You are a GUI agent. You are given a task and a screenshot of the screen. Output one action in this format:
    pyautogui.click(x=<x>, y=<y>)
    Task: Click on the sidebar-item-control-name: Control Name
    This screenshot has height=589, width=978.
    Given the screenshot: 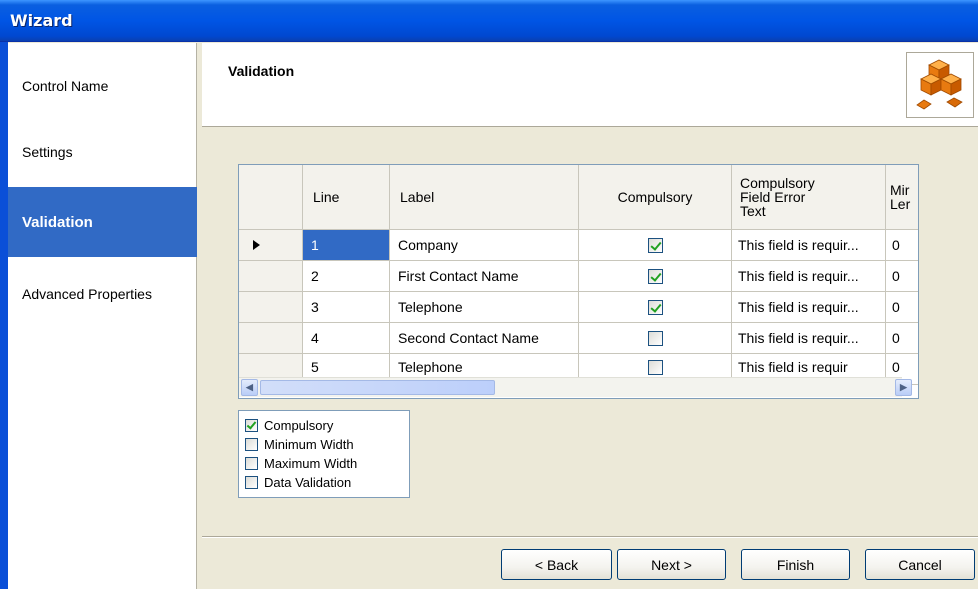 What is the action you would take?
    pyautogui.click(x=102, y=86)
    